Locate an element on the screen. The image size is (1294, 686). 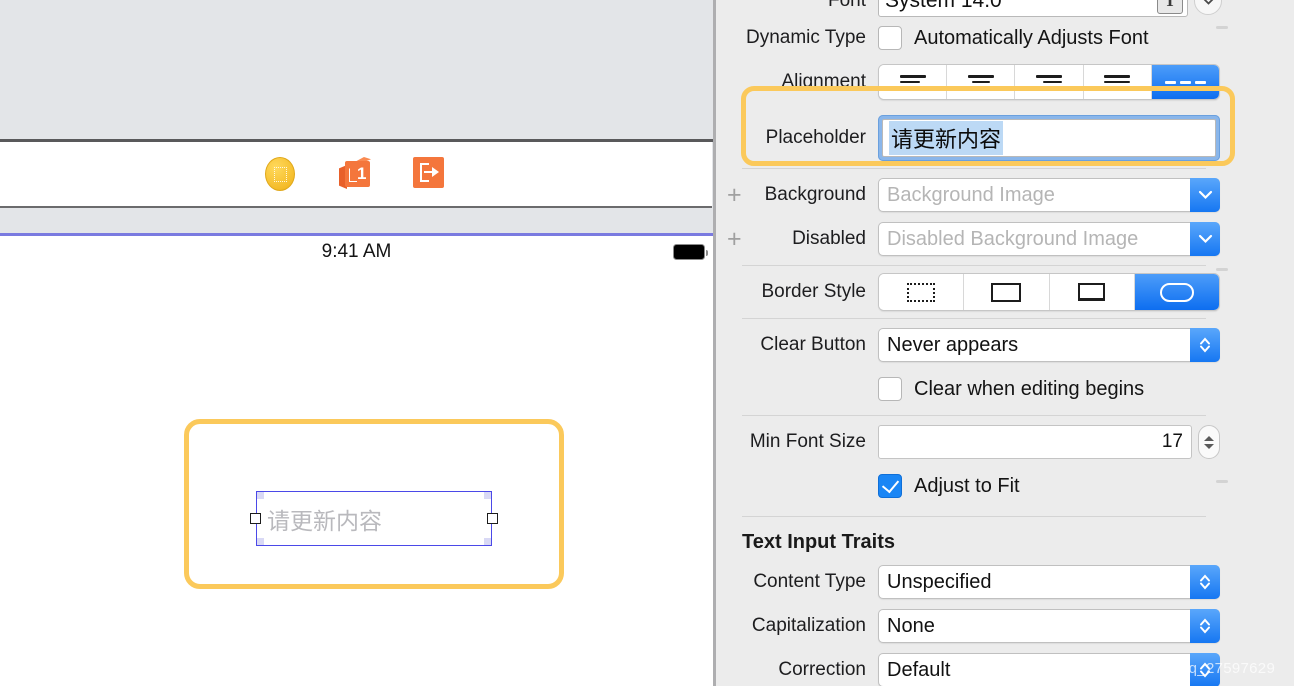
row-placeholder: Placeholder 请更新内容 is located at coordinates (974, 138).